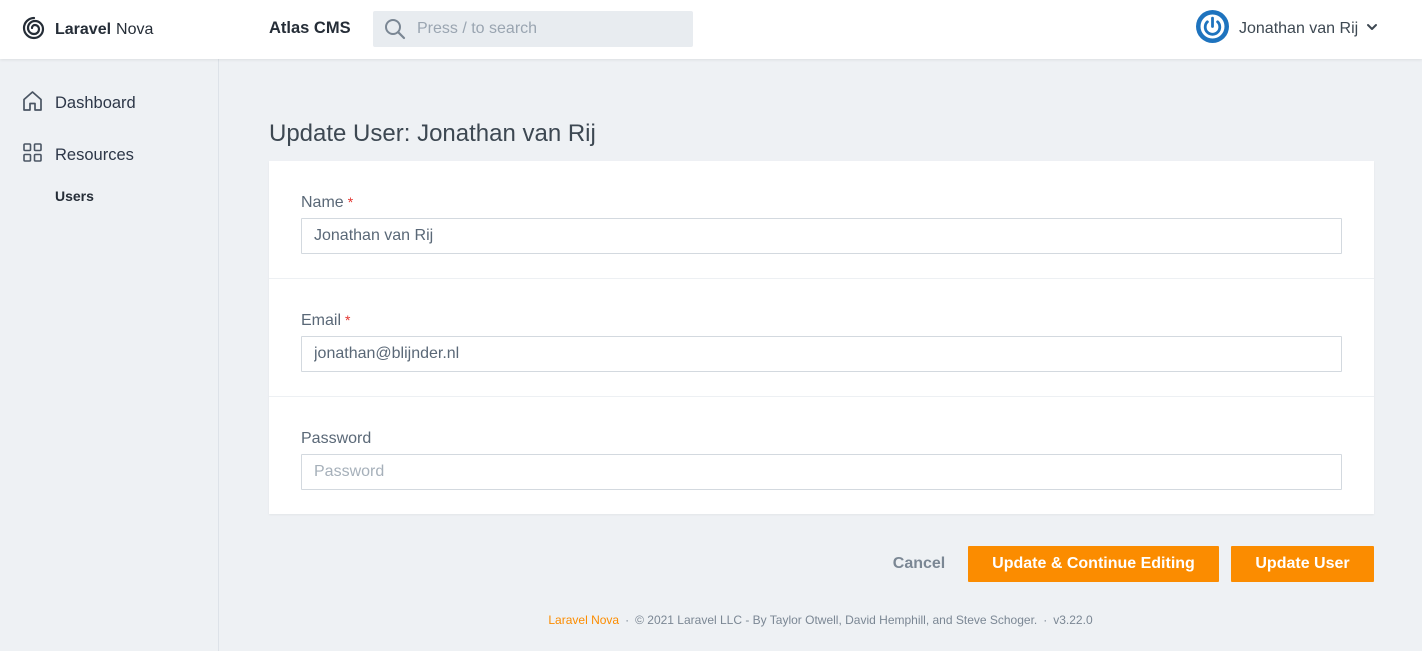 This screenshot has height=651, width=1422. I want to click on footer-version: v3.22.0, so click(1073, 620).